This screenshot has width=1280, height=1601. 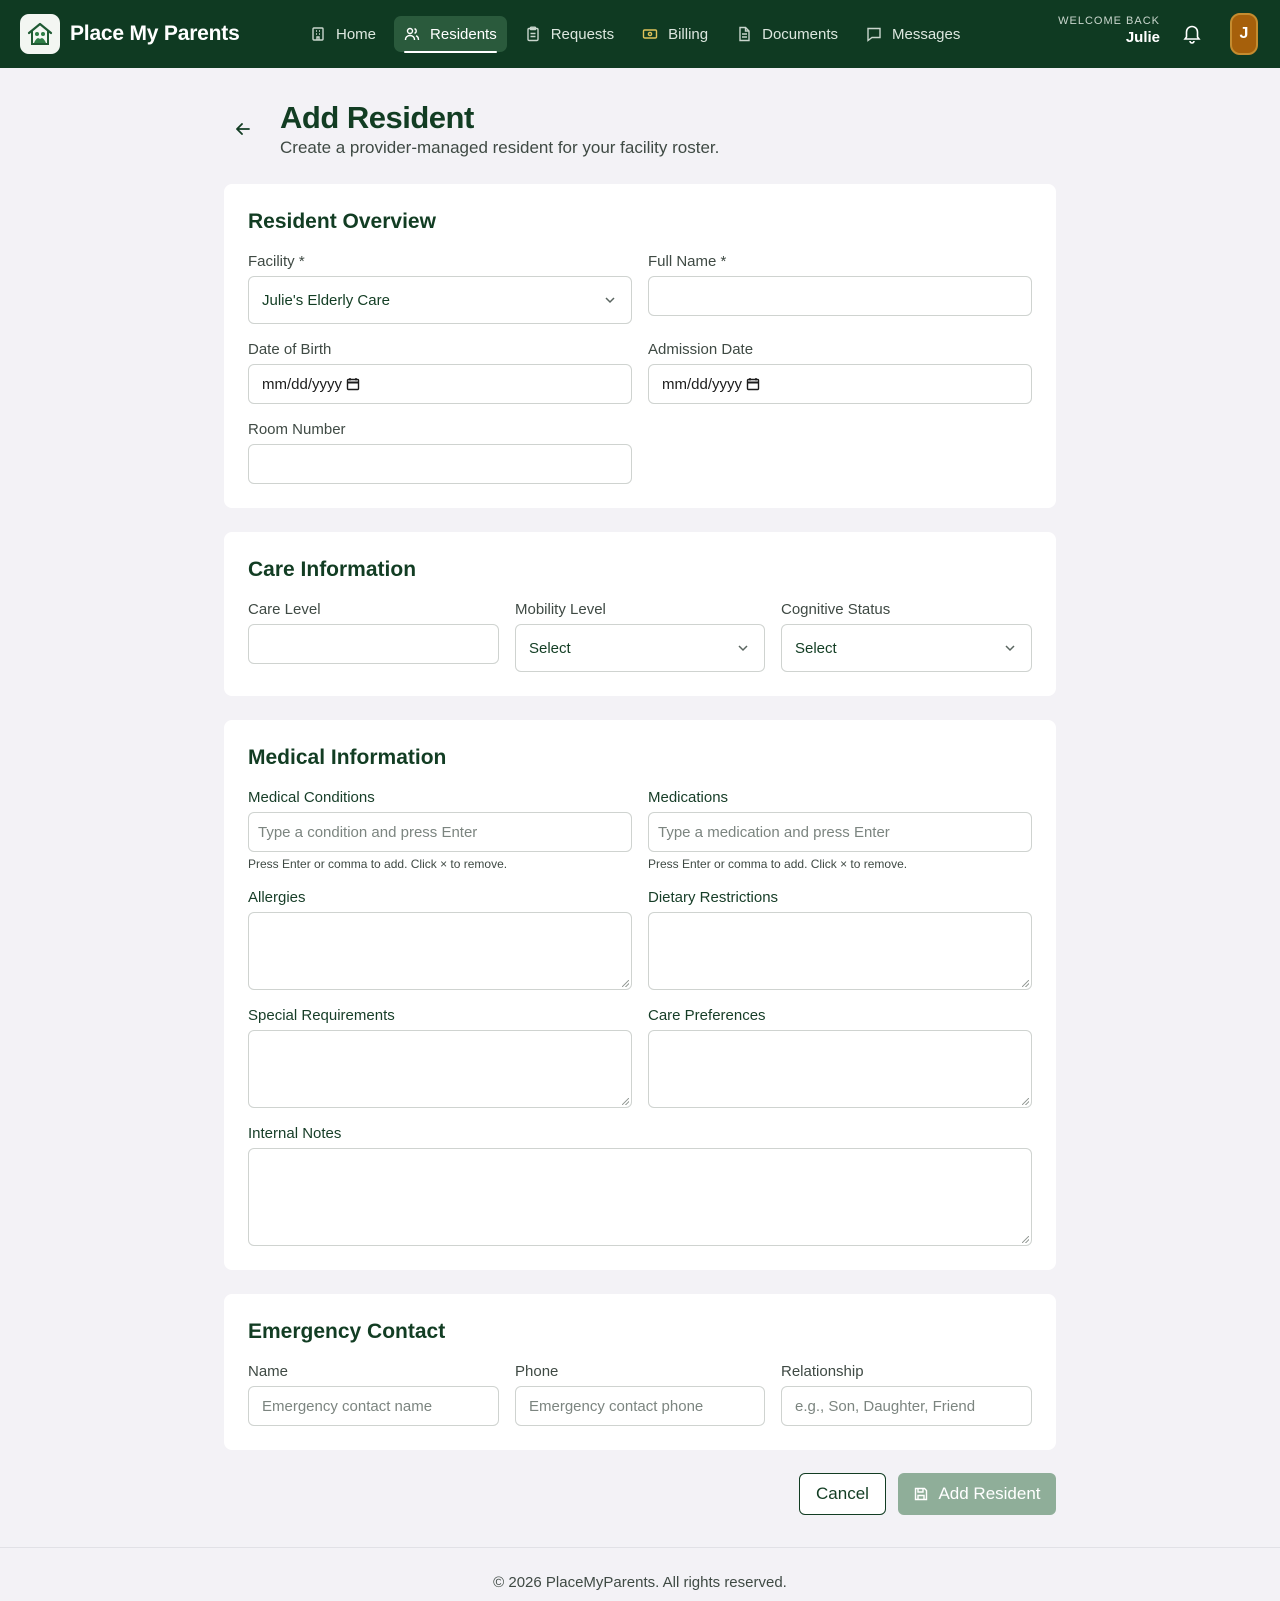 I want to click on house-family-logo-icon, so click(x=40, y=34).